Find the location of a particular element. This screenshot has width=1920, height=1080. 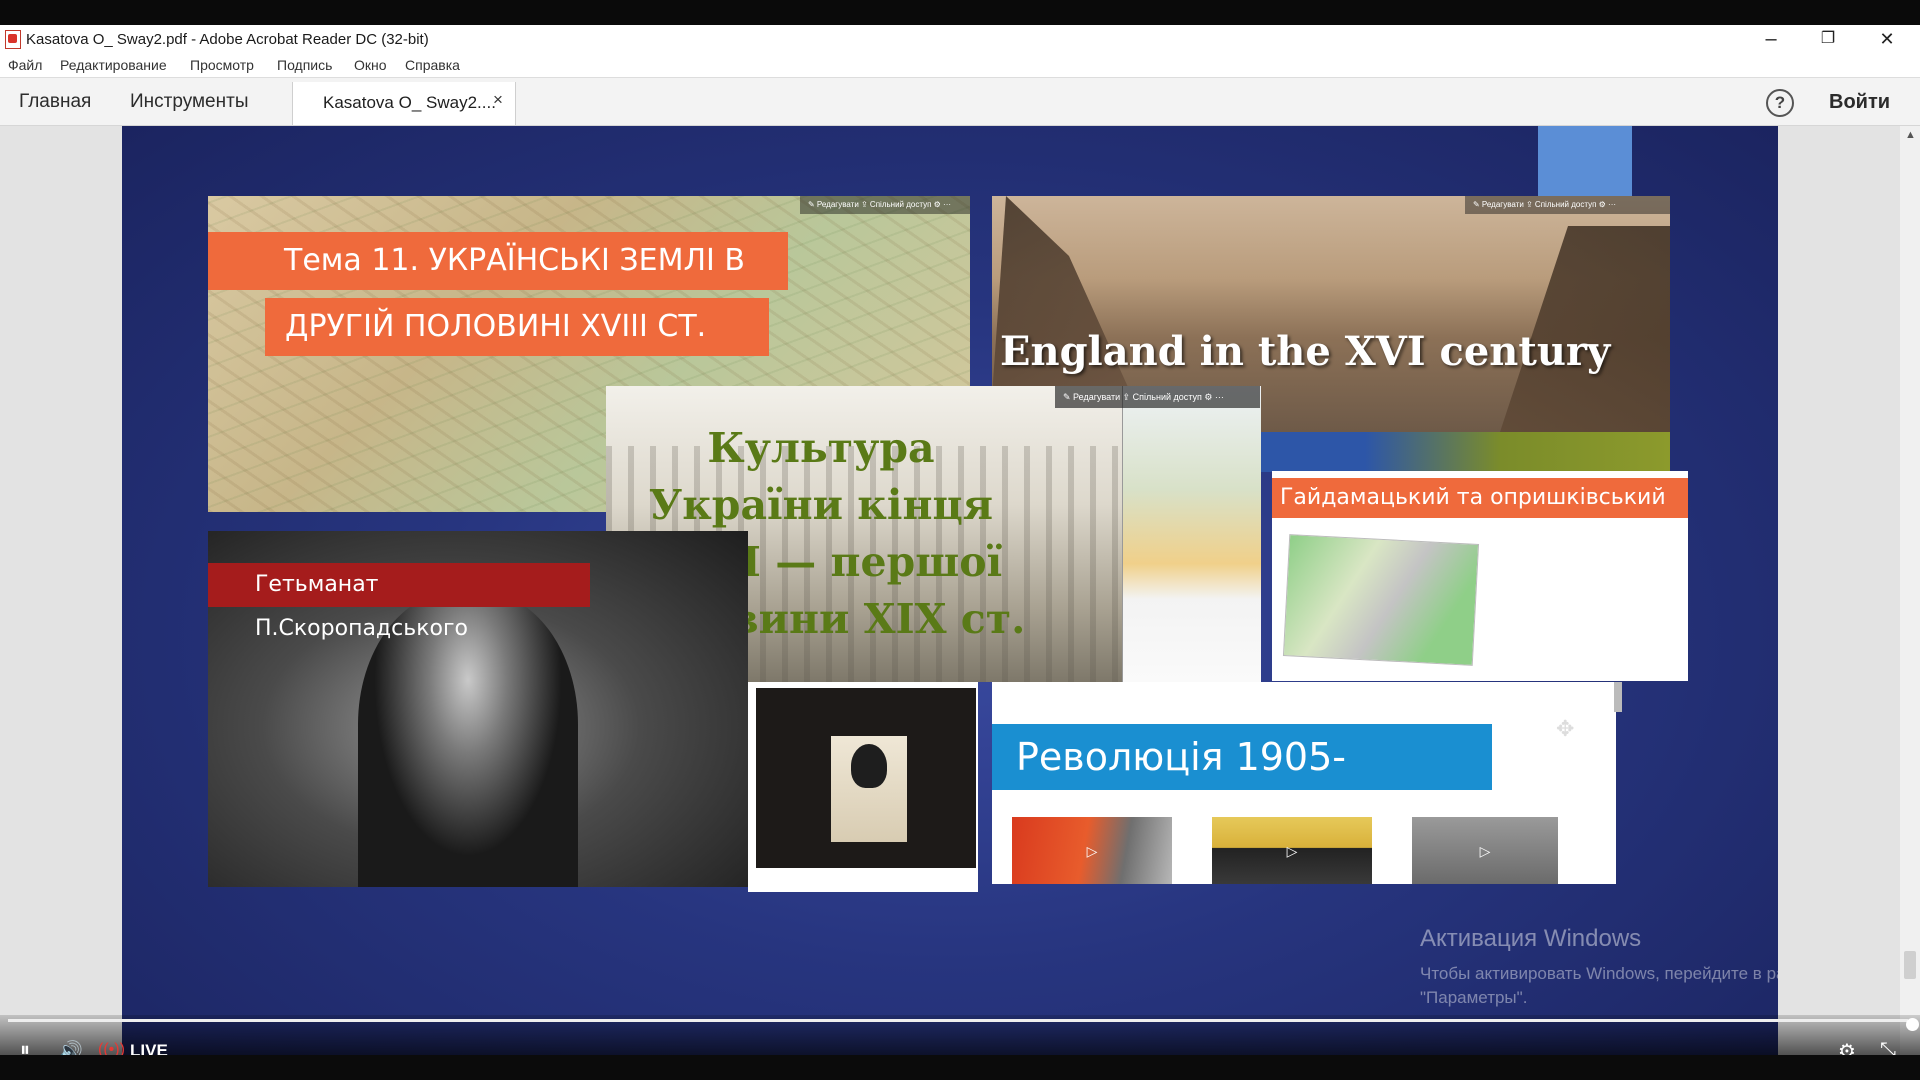

card-scrollbar is located at coordinates (1618, 697).